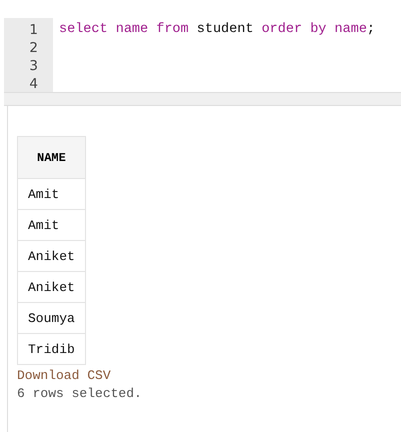  Describe the element at coordinates (202, 99) in the screenshot. I see `resize-bar` at that location.